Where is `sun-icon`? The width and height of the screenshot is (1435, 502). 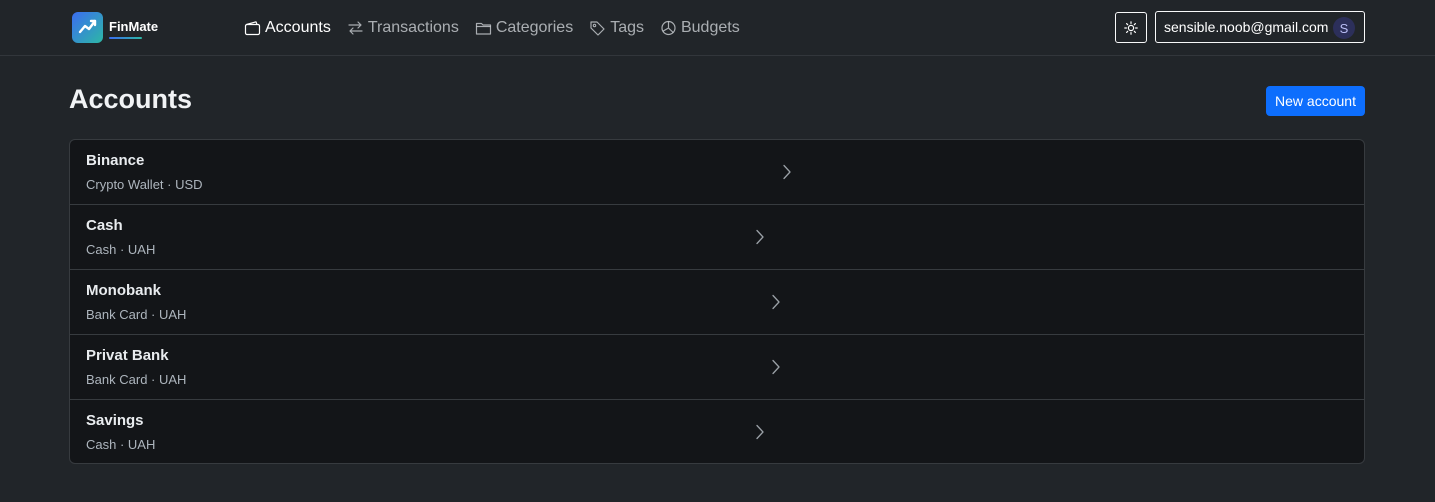
sun-icon is located at coordinates (1131, 27).